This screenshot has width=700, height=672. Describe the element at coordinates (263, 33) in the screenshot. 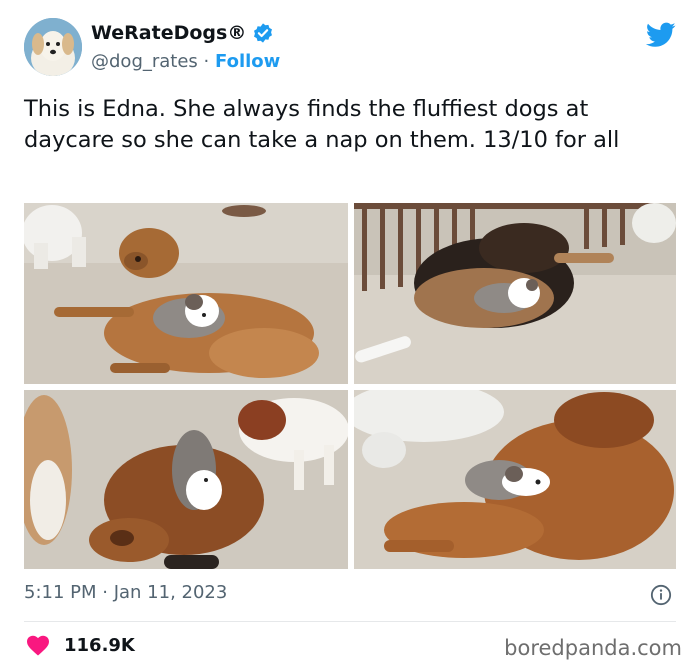

I see `verified-badge-icon` at that location.